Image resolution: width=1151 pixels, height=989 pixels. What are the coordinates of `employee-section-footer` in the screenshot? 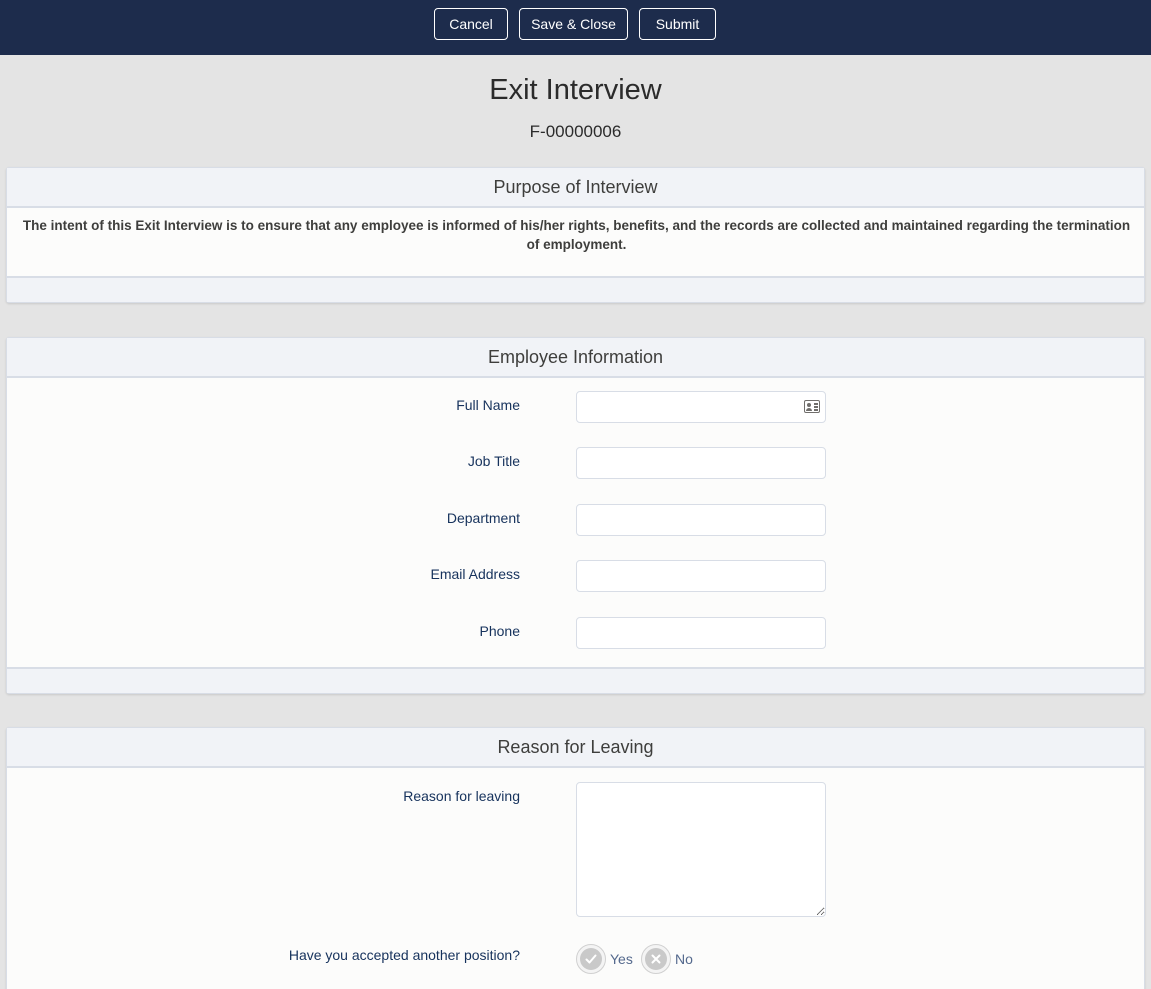 It's located at (575, 680).